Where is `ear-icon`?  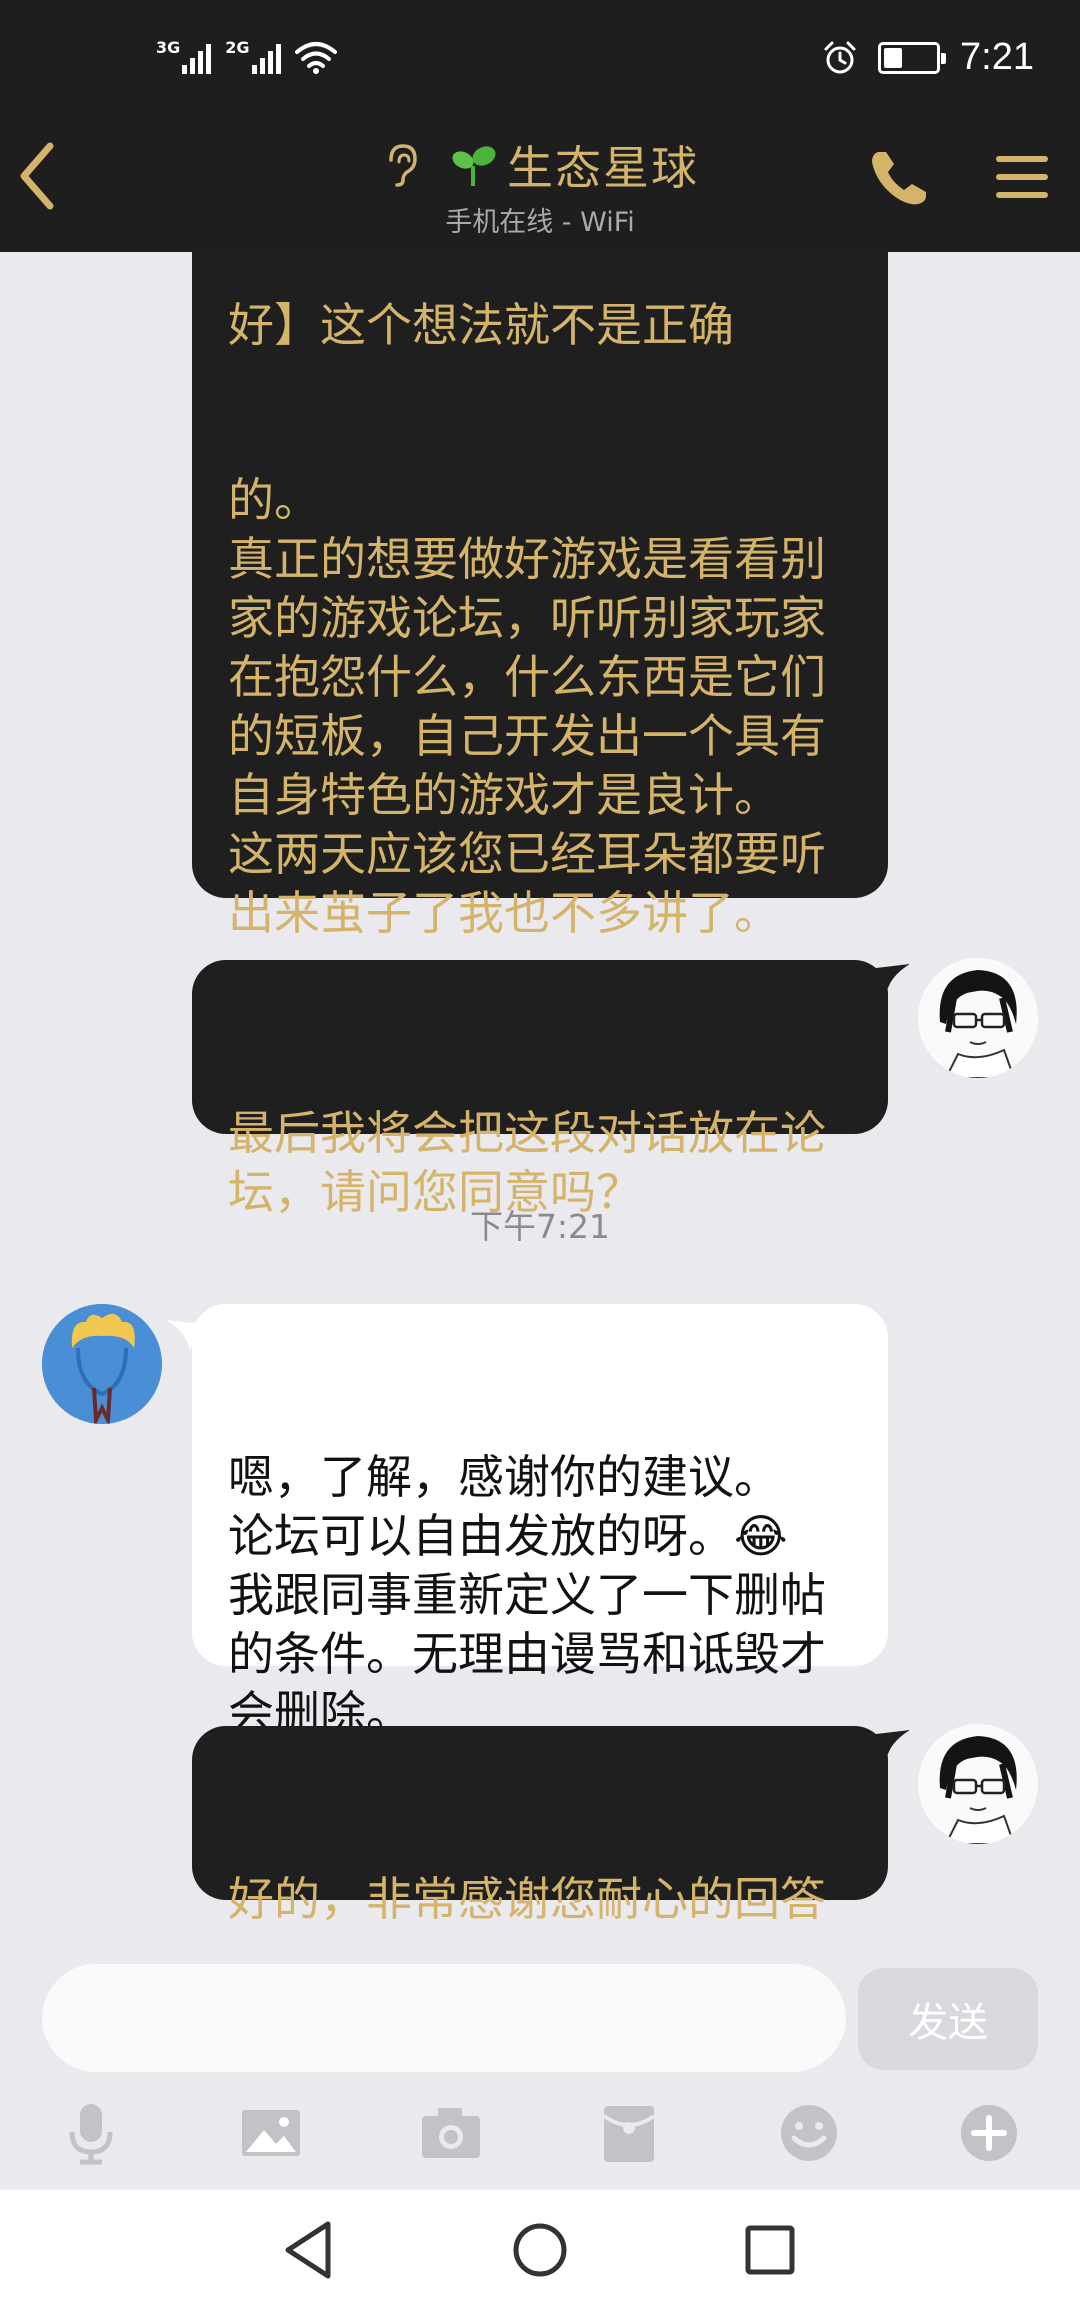 ear-icon is located at coordinates (400, 165).